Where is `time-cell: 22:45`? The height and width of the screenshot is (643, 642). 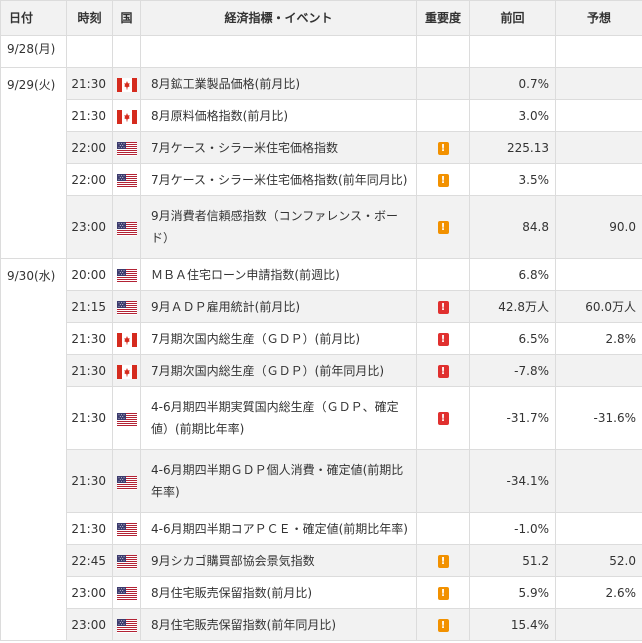 time-cell: 22:45 is located at coordinates (89, 560).